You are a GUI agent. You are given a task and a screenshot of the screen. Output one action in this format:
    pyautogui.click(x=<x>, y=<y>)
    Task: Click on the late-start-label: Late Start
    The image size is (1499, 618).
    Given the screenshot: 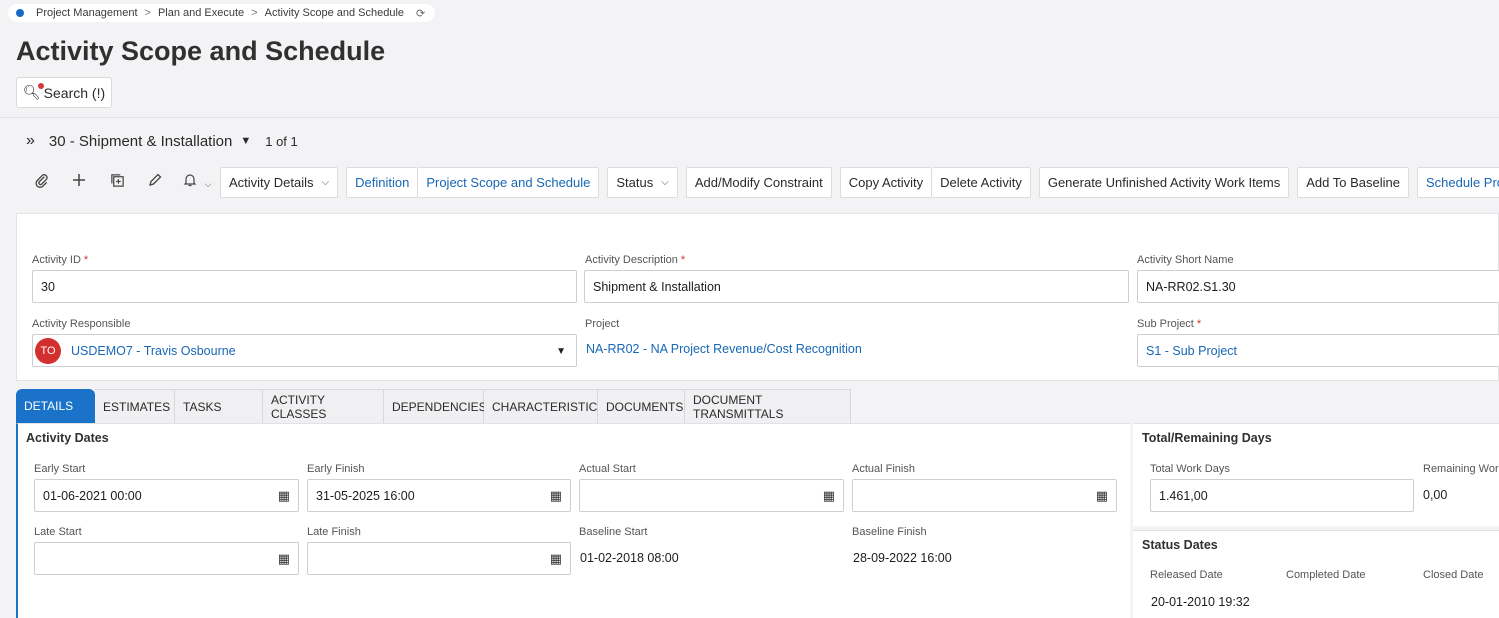 What is the action you would take?
    pyautogui.click(x=58, y=532)
    